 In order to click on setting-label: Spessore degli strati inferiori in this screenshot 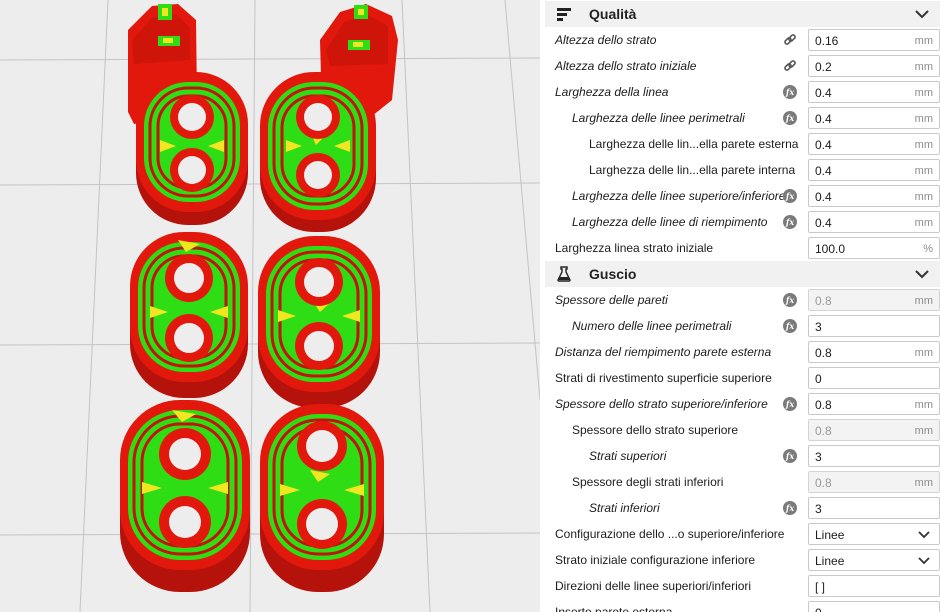, I will do `click(648, 482)`.